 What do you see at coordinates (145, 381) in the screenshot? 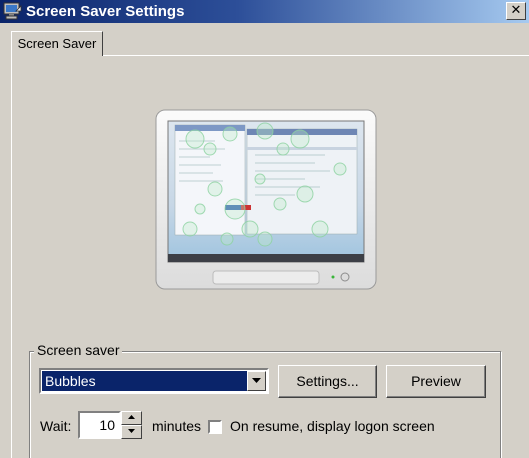
I see `screen-saver-selected-value: Bubbles` at bounding box center [145, 381].